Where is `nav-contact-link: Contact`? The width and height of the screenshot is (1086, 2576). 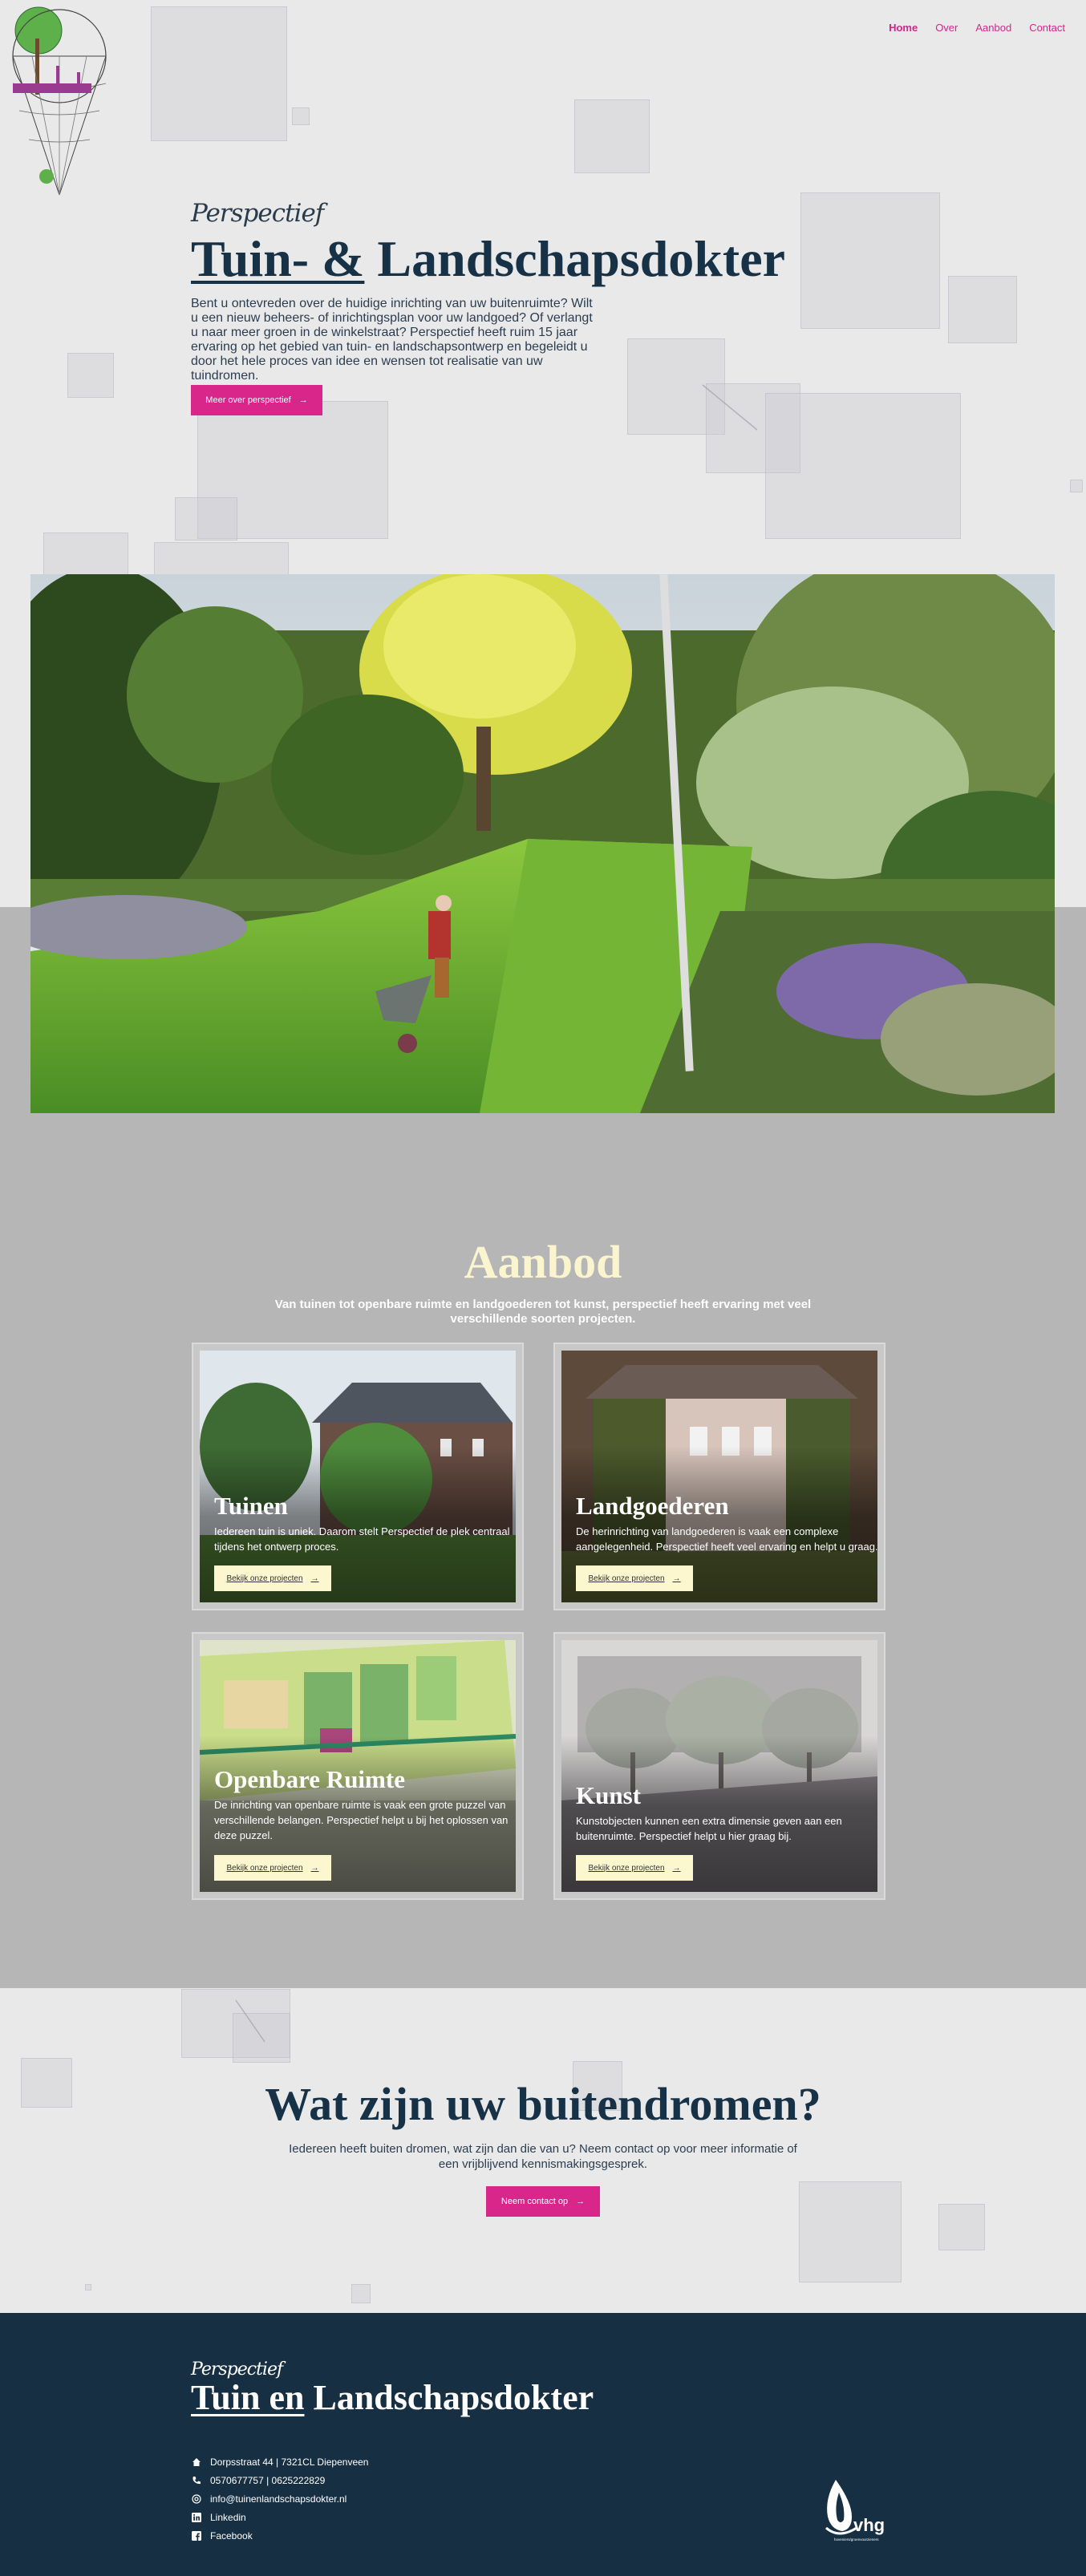 nav-contact-link: Contact is located at coordinates (1047, 28).